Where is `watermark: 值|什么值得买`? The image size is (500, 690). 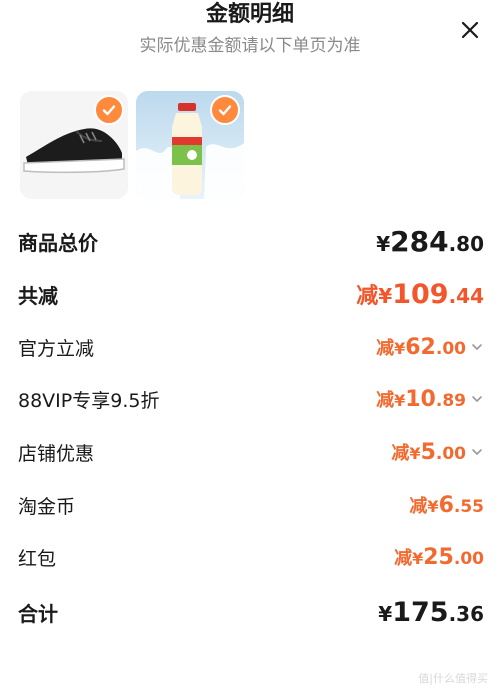 watermark: 值|什么值得买 is located at coordinates (453, 678).